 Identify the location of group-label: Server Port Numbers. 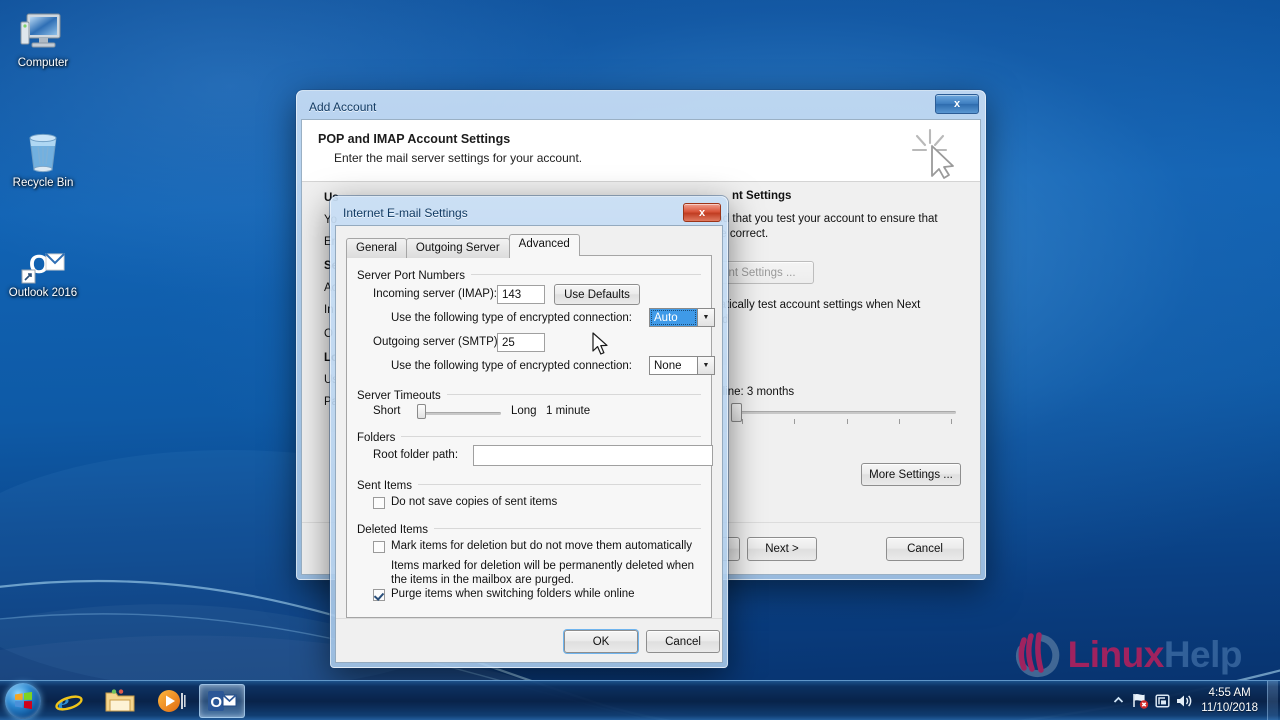
(414, 276).